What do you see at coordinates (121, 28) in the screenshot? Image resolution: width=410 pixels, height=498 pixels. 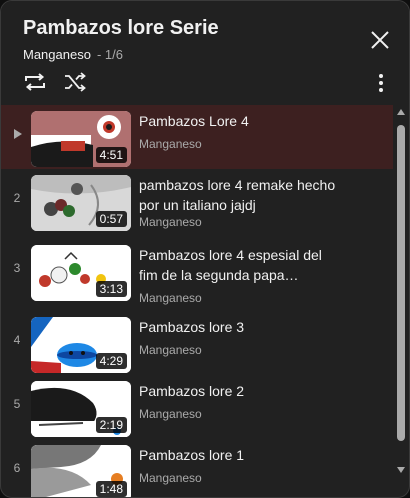 I see `playlist-title: Pambazos lore Serie` at bounding box center [121, 28].